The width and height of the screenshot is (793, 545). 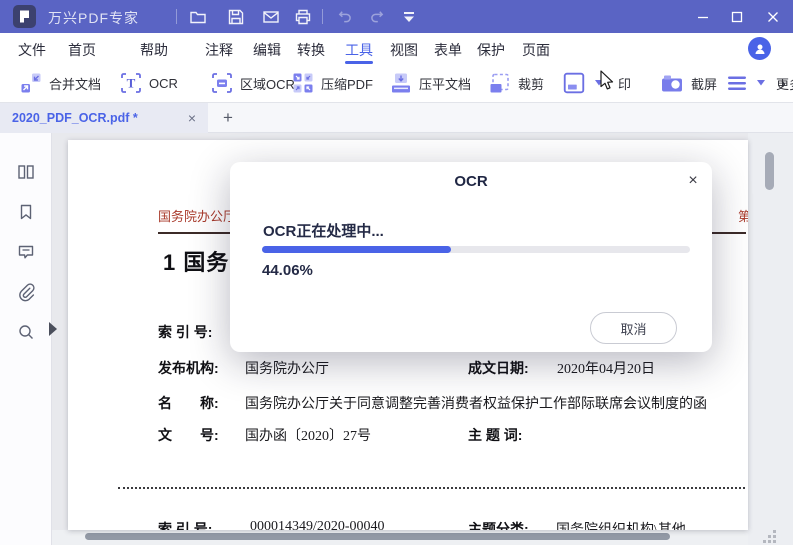 I want to click on docno-value: 国办函〔2020〕27号, so click(x=308, y=436).